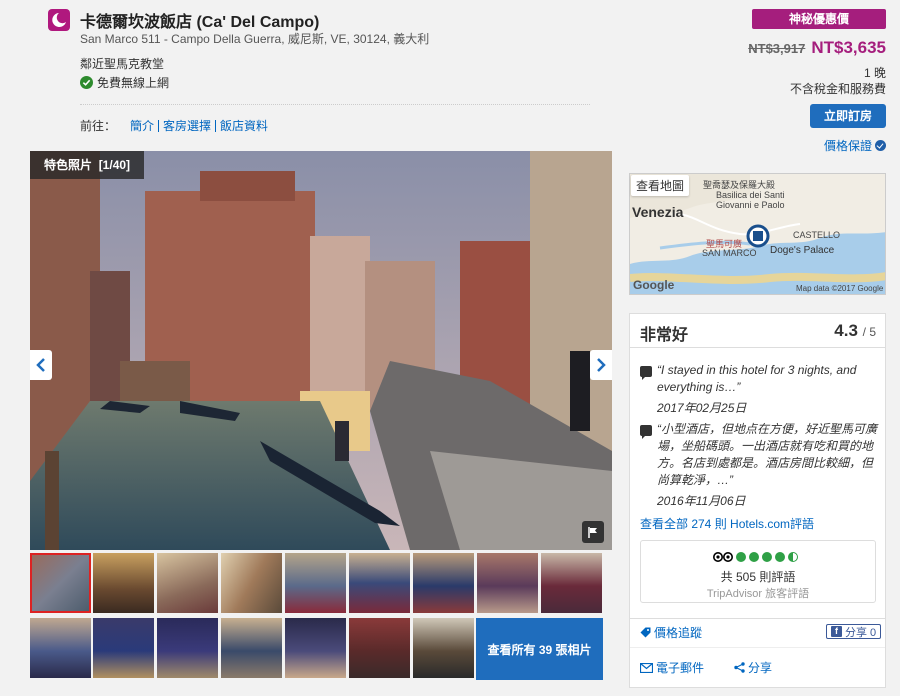 The width and height of the screenshot is (900, 696). Describe the element at coordinates (848, 116) in the screenshot. I see `book-now-button: 立即訂房` at that location.